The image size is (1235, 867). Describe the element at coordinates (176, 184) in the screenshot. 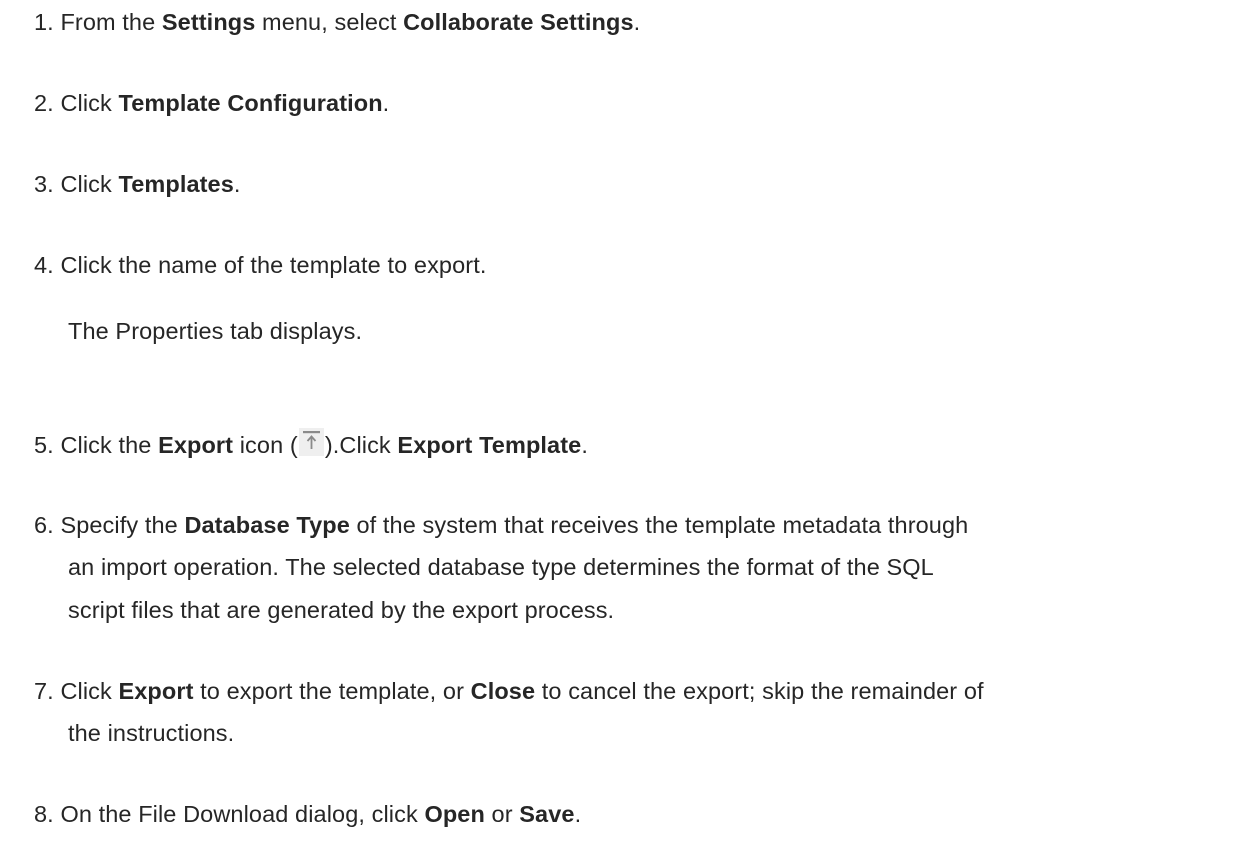

I see `ui-term-templates: Templates` at that location.